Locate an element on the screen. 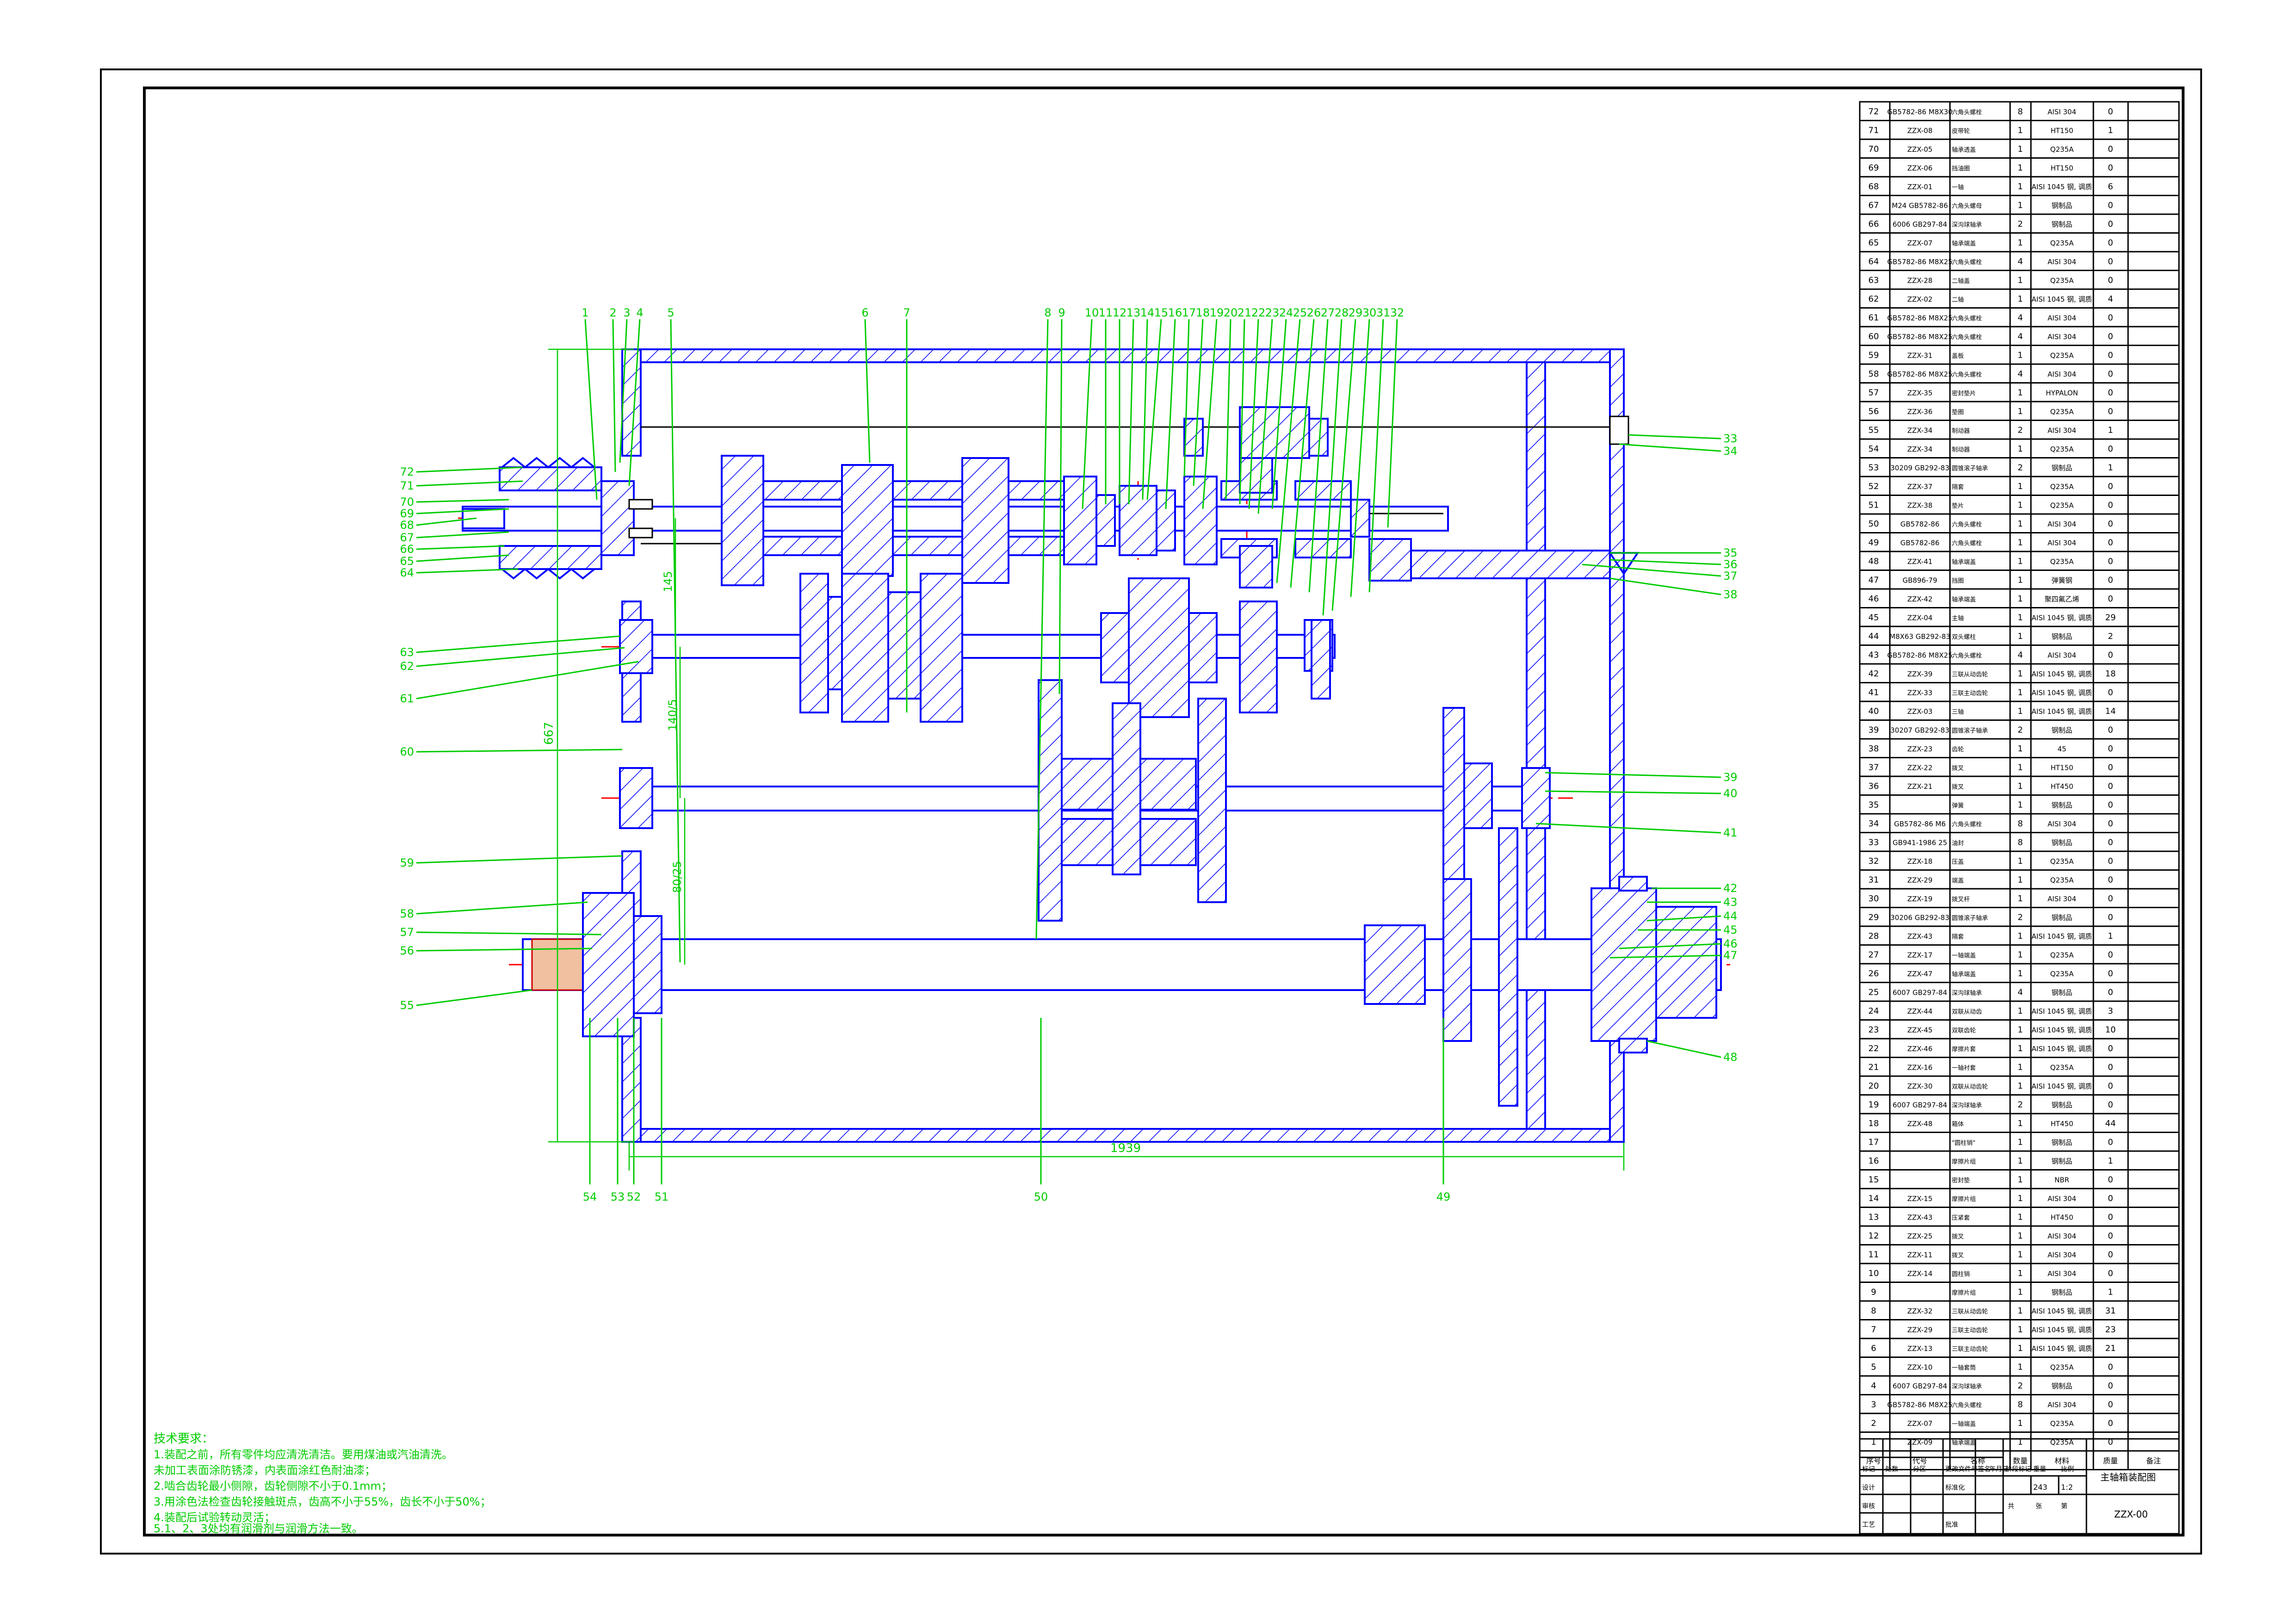 This screenshot has height=1623, width=2296. bom-row: 4 6007 GB297-84 深沟球轴承 2 钢制品 0 is located at coordinates (1992, 1386).